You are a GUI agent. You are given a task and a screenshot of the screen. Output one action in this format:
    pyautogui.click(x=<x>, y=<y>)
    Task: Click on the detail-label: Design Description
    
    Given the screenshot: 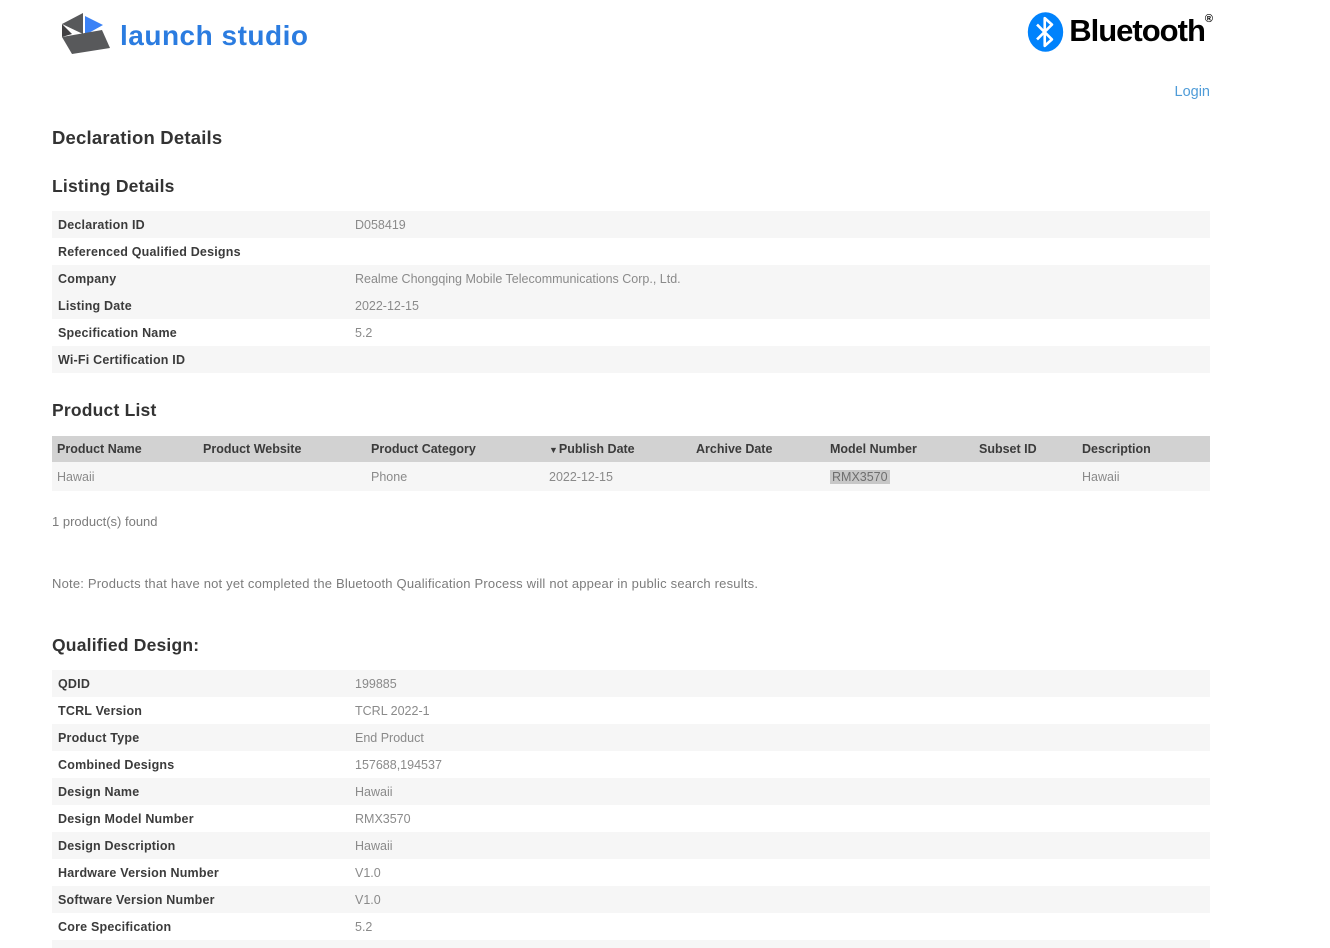 What is the action you would take?
    pyautogui.click(x=117, y=845)
    